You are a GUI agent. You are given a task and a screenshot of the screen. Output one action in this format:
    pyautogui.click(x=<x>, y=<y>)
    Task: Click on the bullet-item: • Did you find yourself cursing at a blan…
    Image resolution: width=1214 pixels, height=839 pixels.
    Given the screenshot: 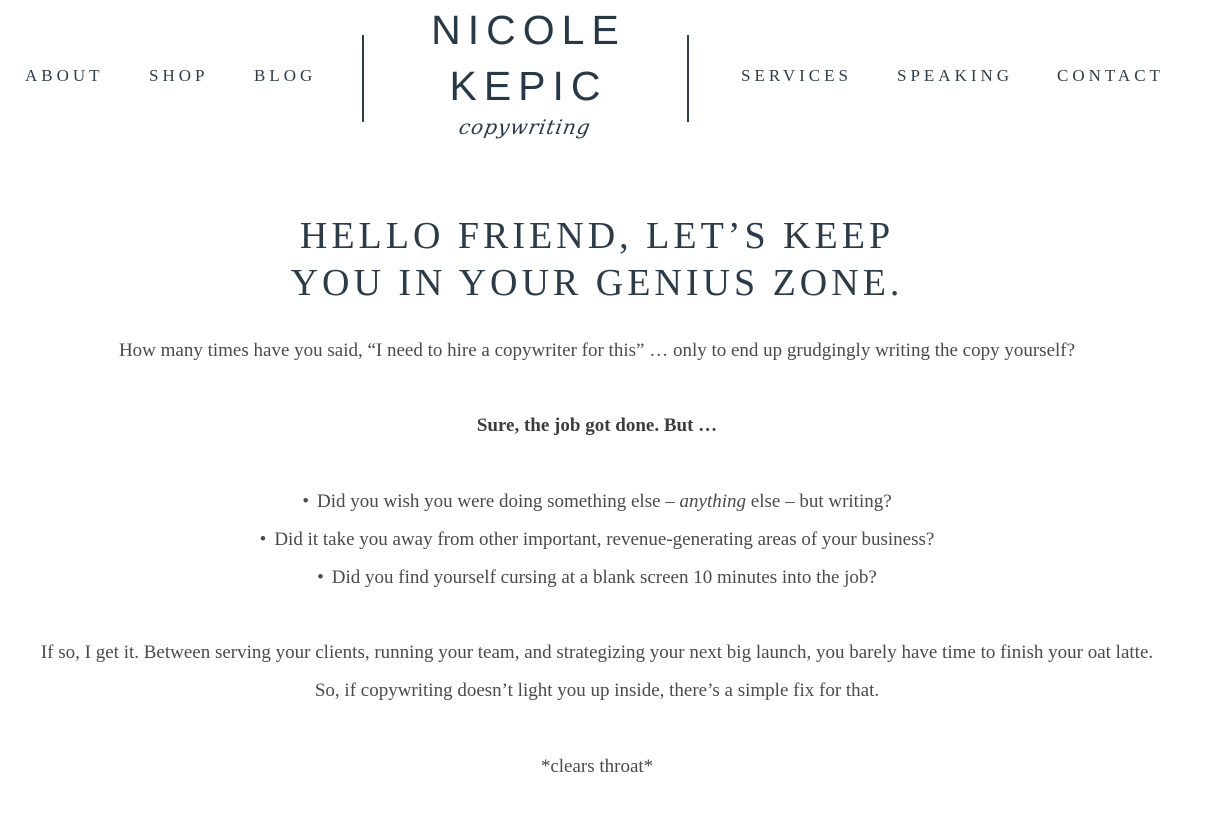 What is the action you would take?
    pyautogui.click(x=597, y=578)
    